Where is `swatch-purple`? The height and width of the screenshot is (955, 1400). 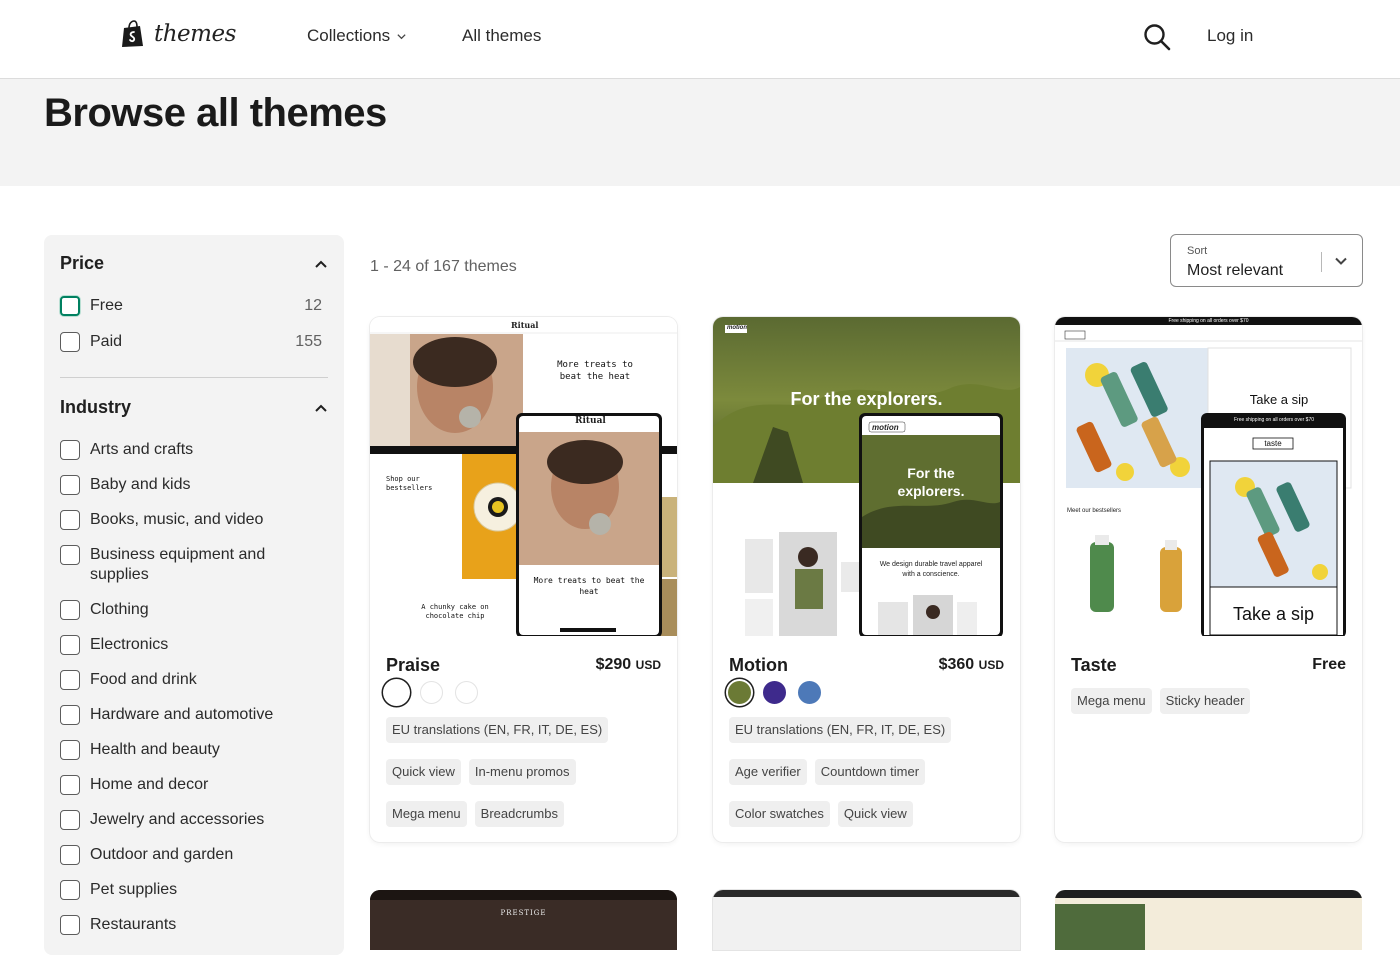
swatch-purple is located at coordinates (774, 692).